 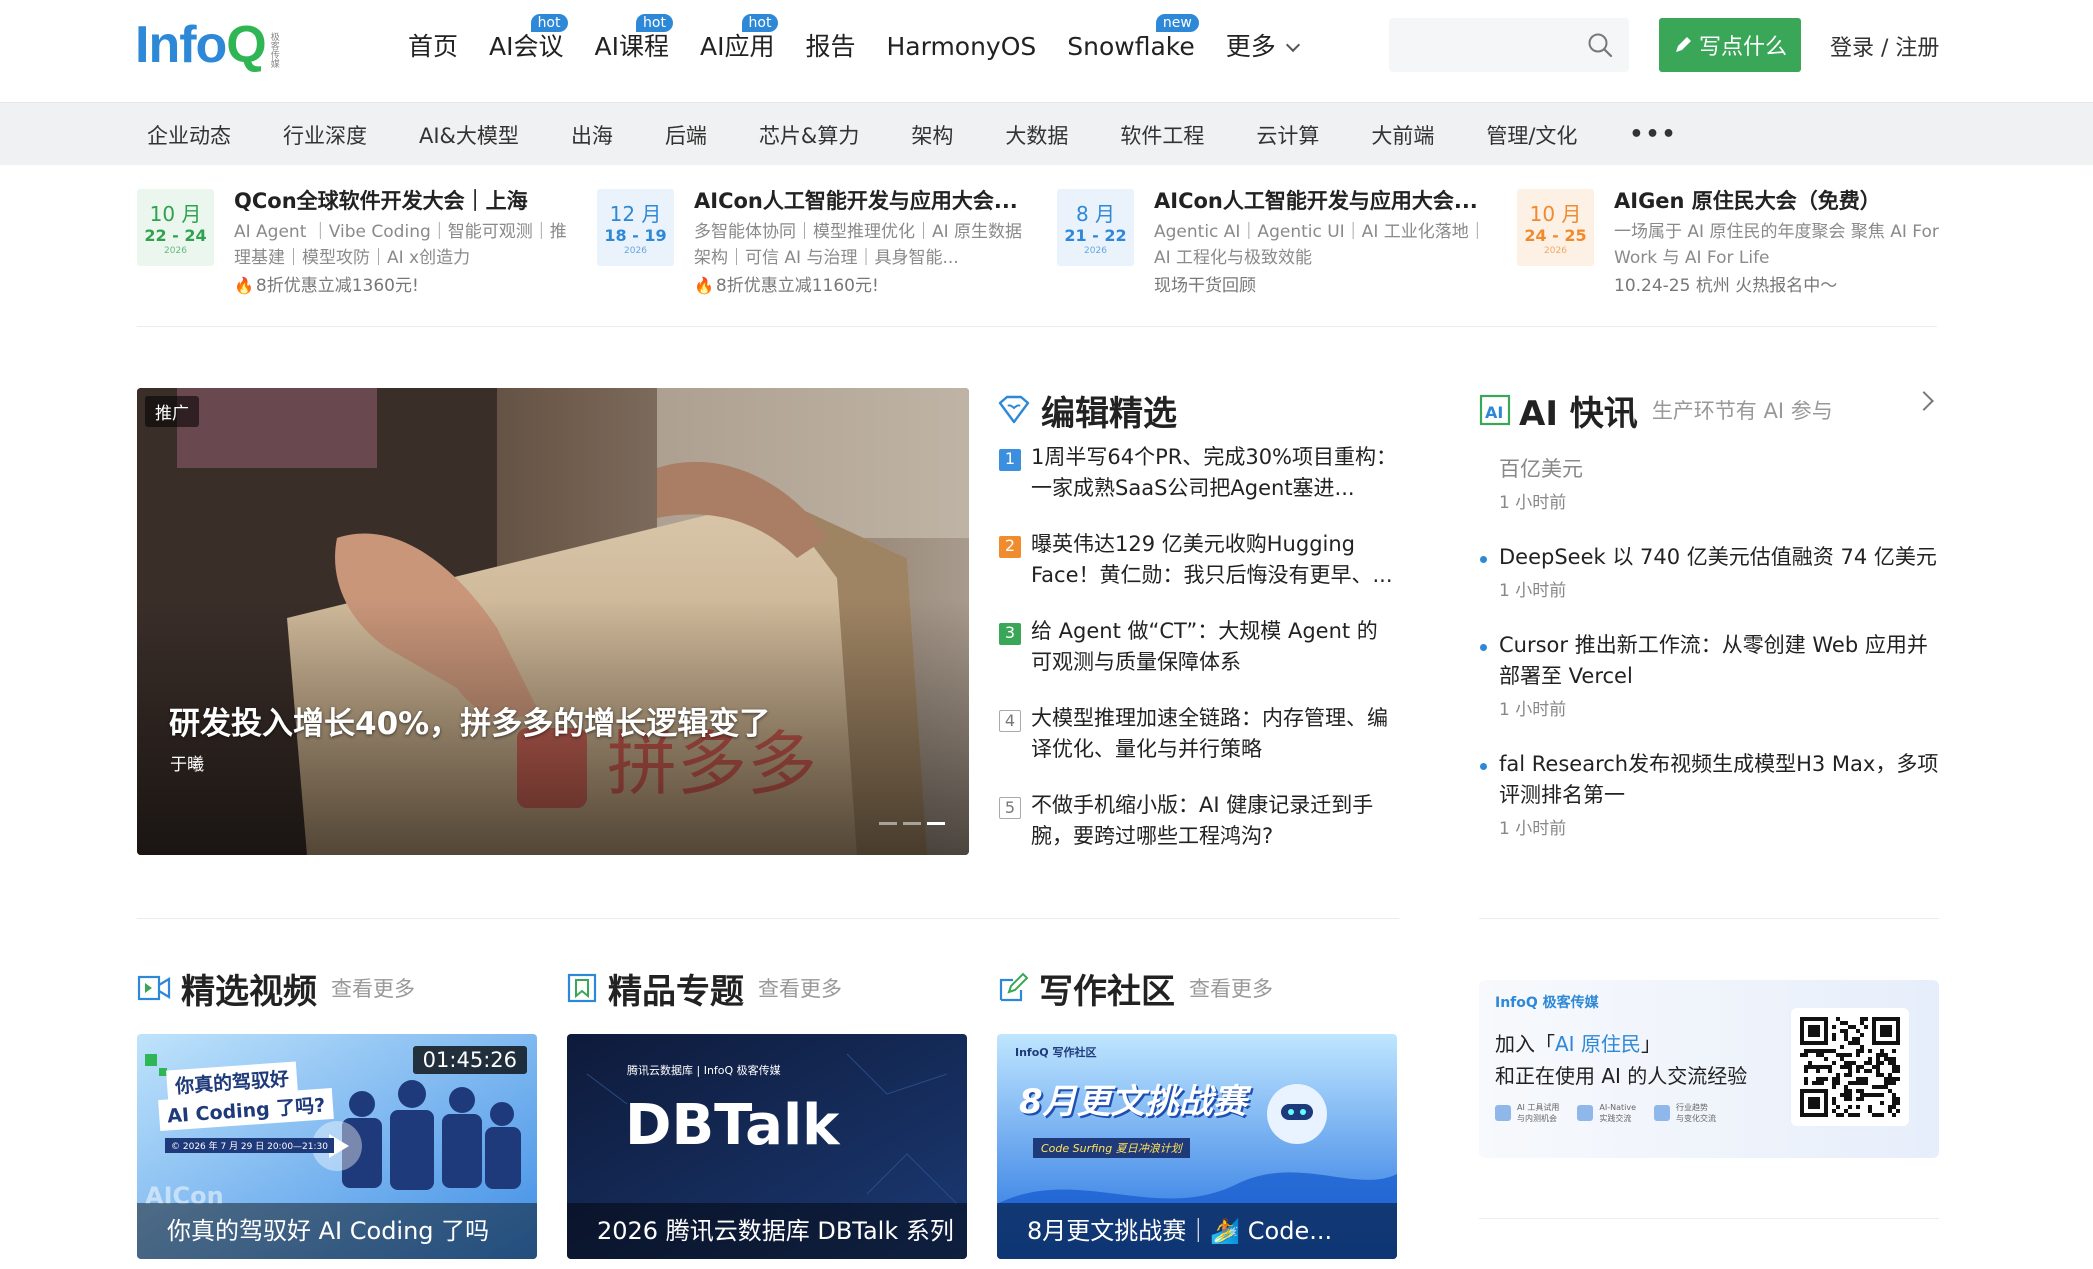 I want to click on news-title: fal Research发布视频生成模型H3 Max，多项评测排名第一, so click(x=1719, y=779).